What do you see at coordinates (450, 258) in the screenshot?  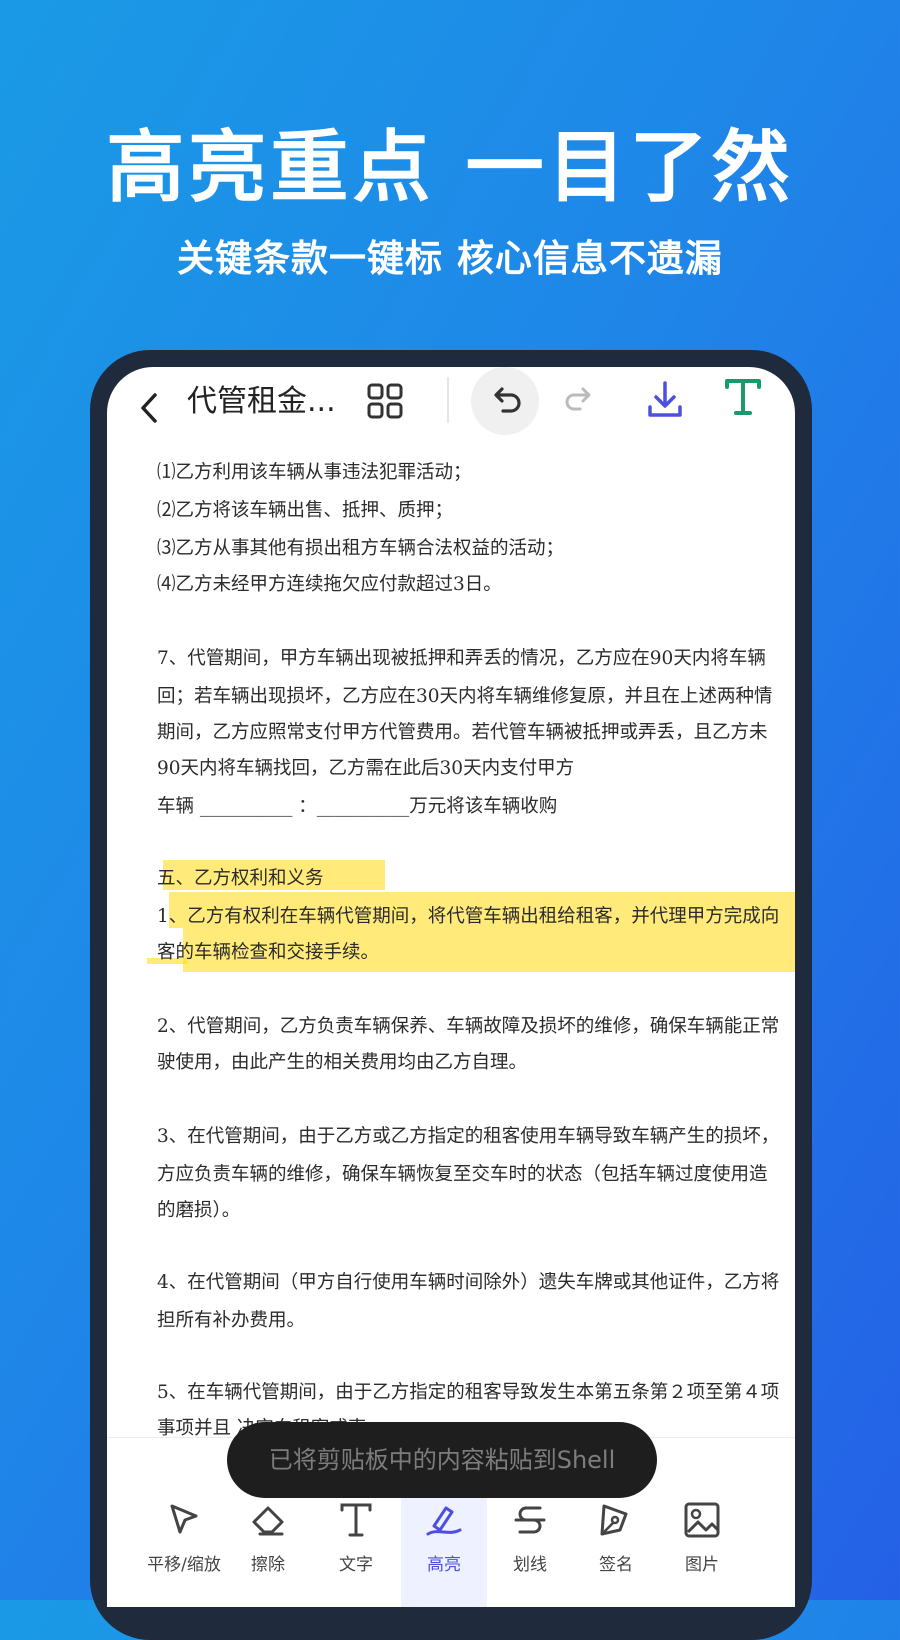 I see `hero-subtitle: 关键条款一键标 核心信息不遗漏` at bounding box center [450, 258].